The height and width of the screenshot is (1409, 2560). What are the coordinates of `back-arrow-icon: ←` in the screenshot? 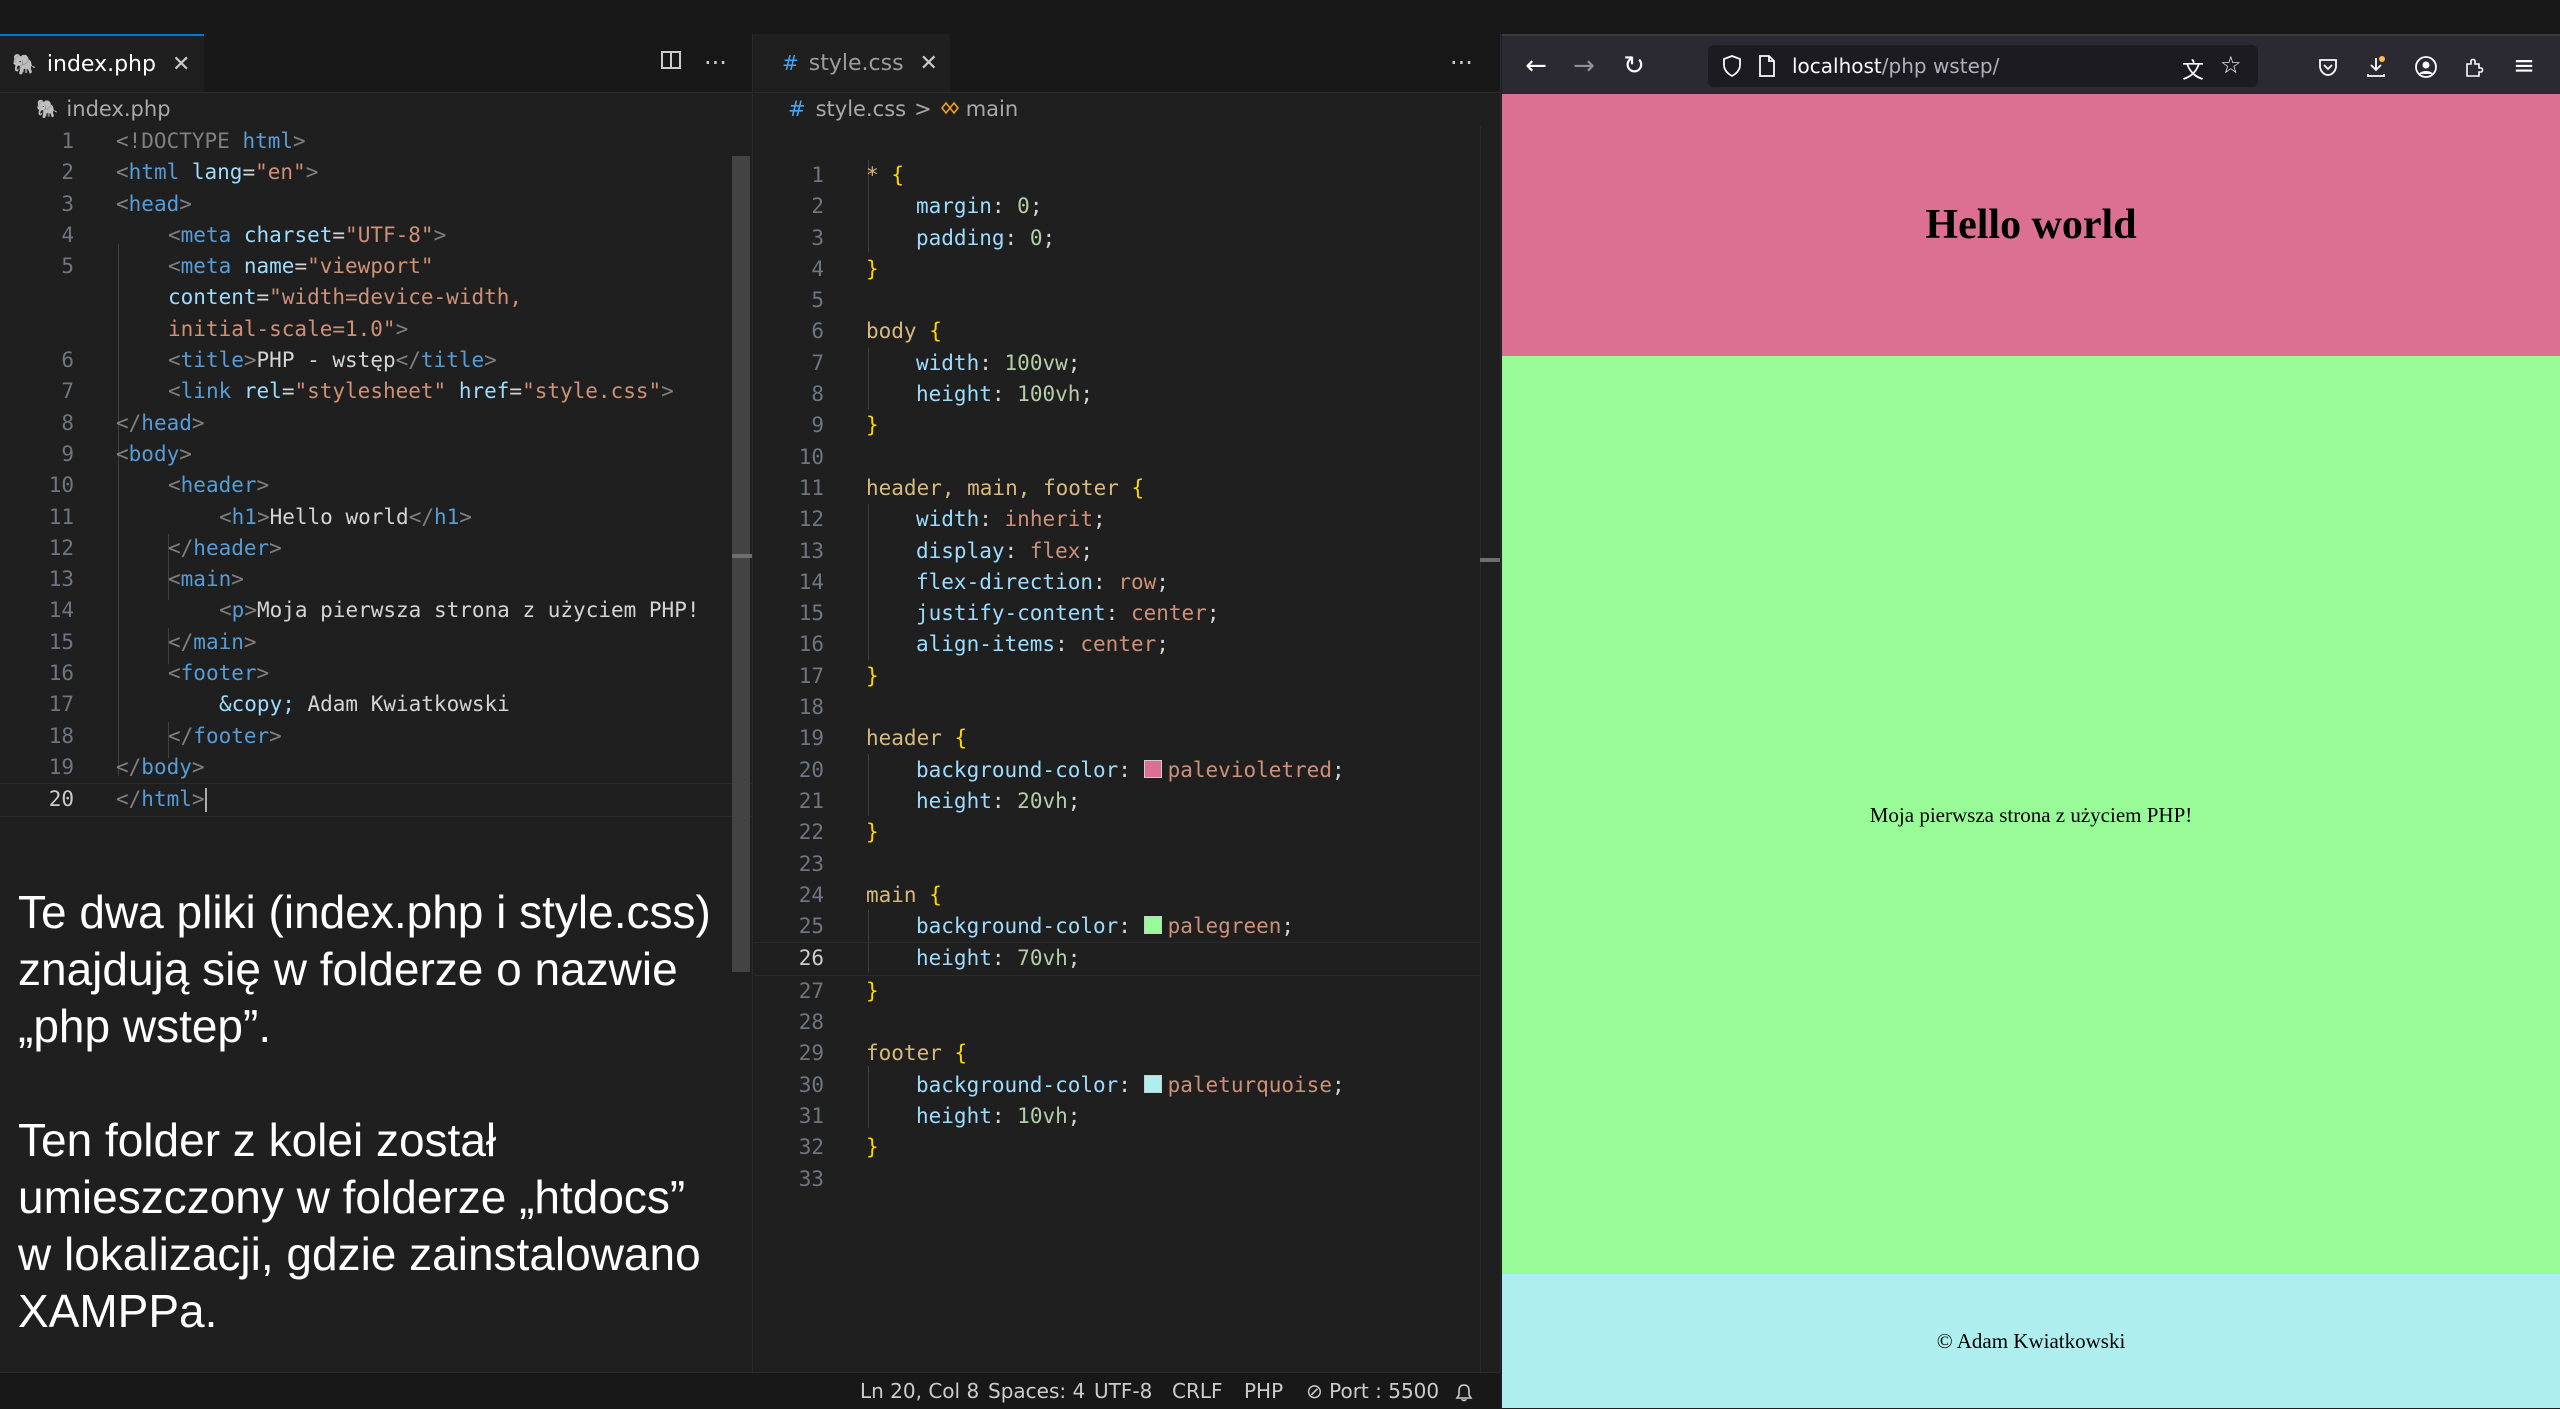 It's located at (1536, 66).